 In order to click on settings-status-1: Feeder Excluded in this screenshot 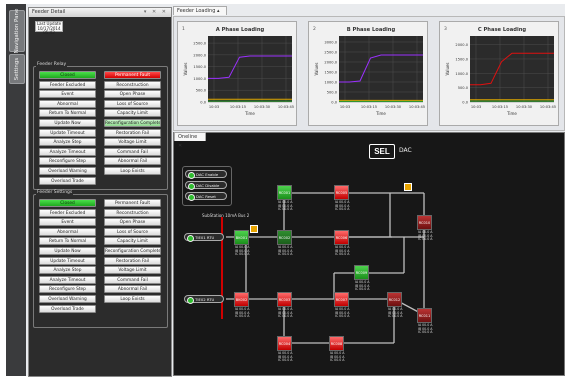, I will do `click(67, 212)`.